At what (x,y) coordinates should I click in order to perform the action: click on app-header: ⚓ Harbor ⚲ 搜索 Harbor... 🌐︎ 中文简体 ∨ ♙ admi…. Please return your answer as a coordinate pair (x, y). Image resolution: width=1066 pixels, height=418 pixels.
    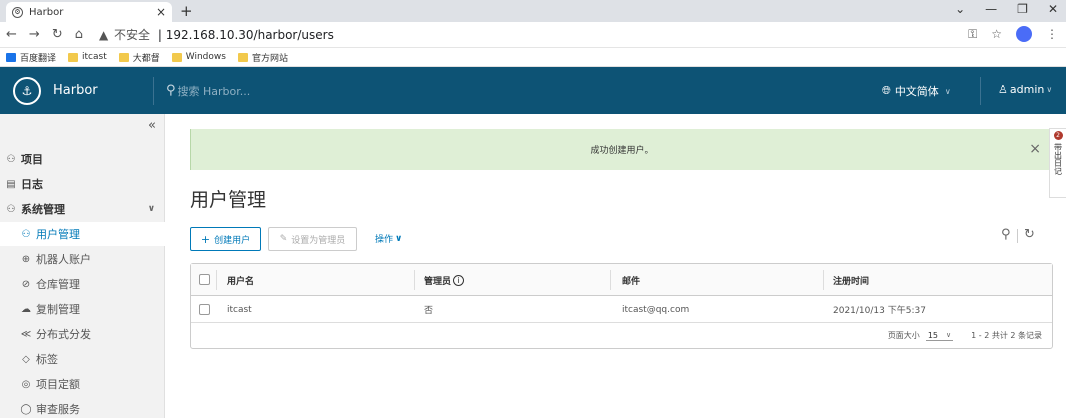
    Looking at the image, I should click on (533, 90).